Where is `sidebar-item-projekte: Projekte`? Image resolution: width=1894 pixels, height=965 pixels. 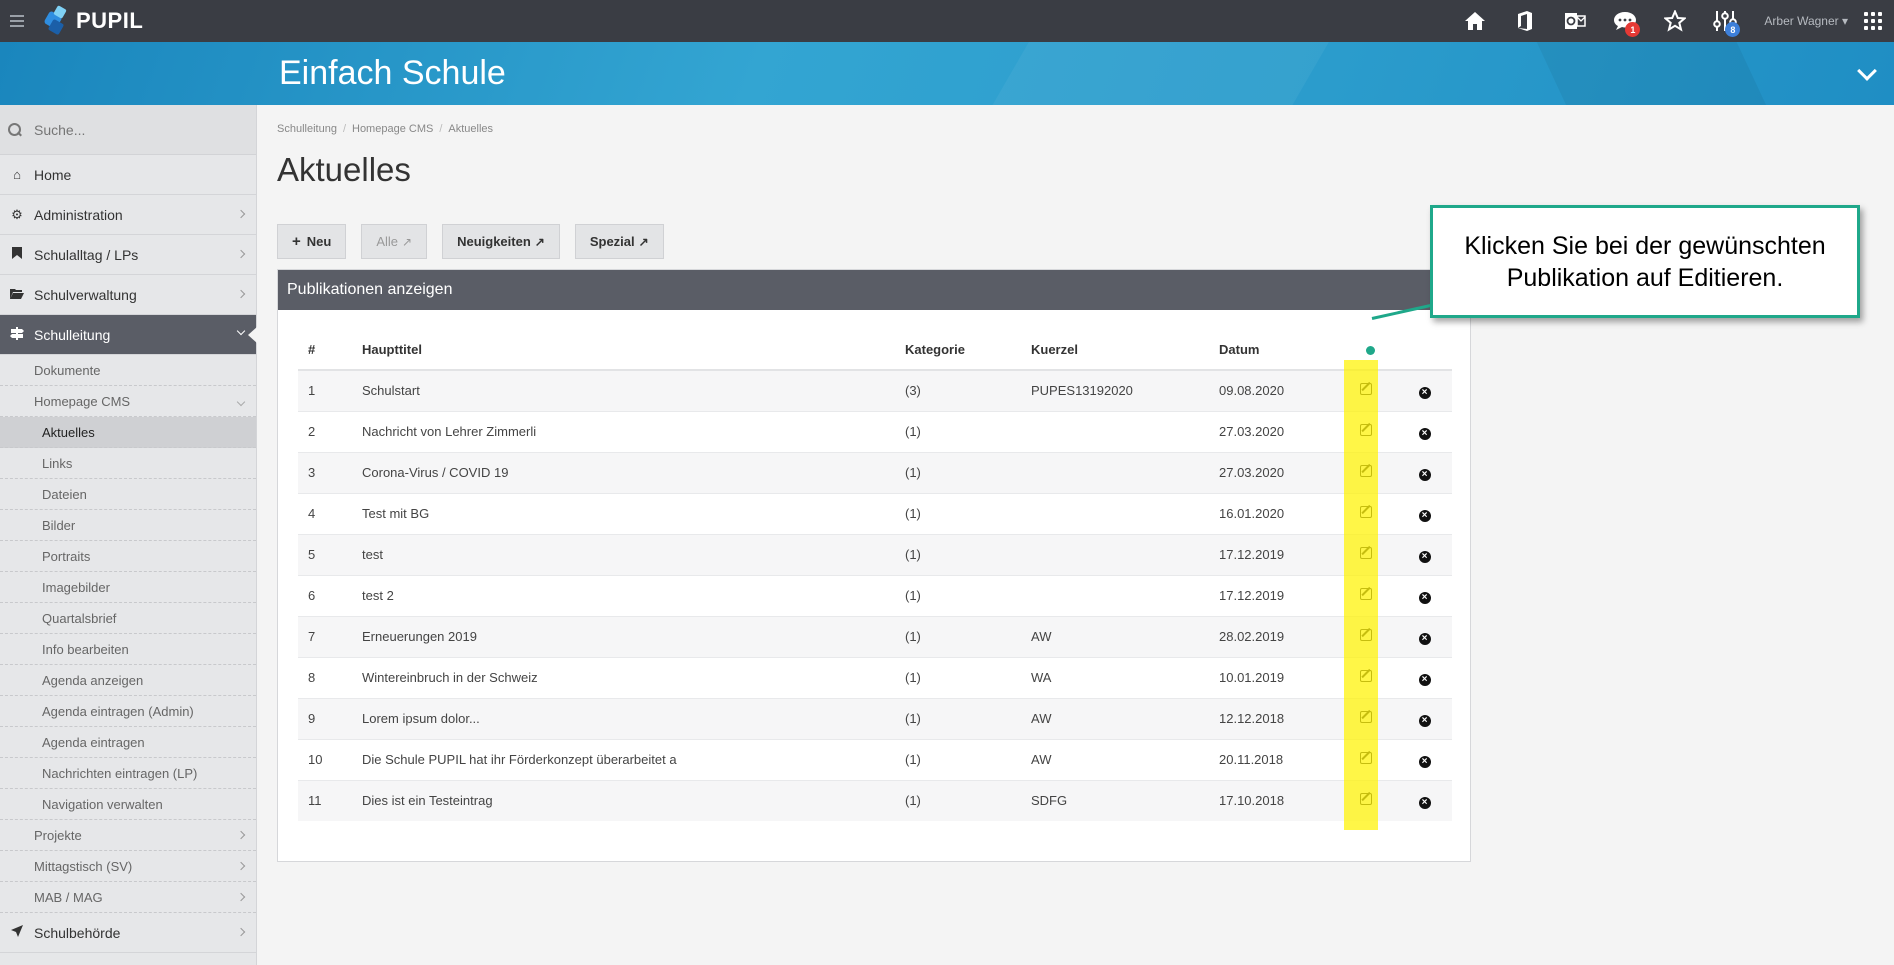 sidebar-item-projekte: Projekte is located at coordinates (128, 835).